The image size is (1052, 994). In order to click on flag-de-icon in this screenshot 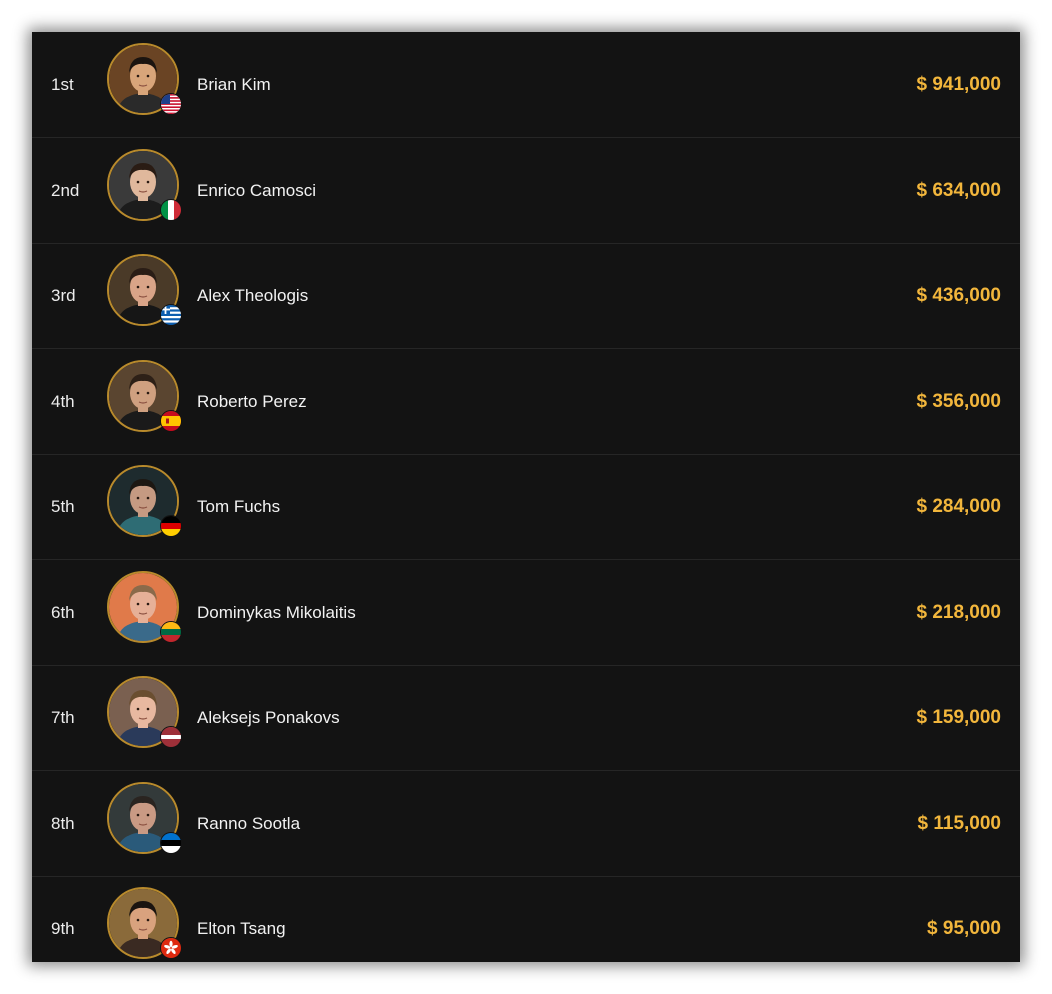, I will do `click(171, 526)`.